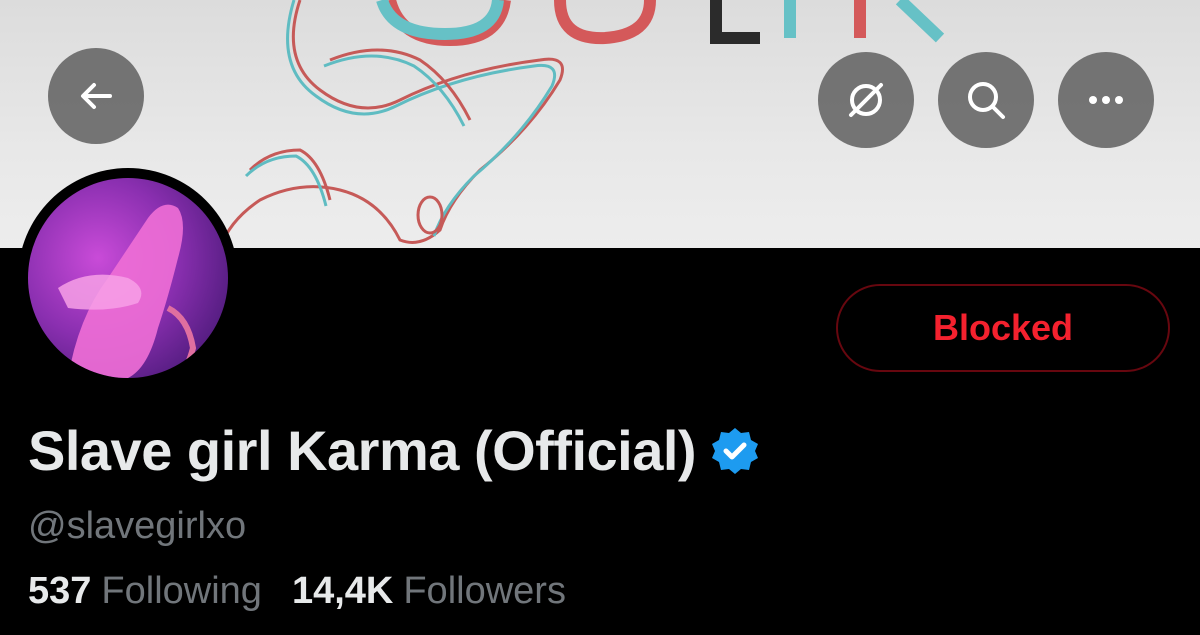 The image size is (1200, 635). What do you see at coordinates (735, 451) in the screenshot?
I see `verified-badge-icon` at bounding box center [735, 451].